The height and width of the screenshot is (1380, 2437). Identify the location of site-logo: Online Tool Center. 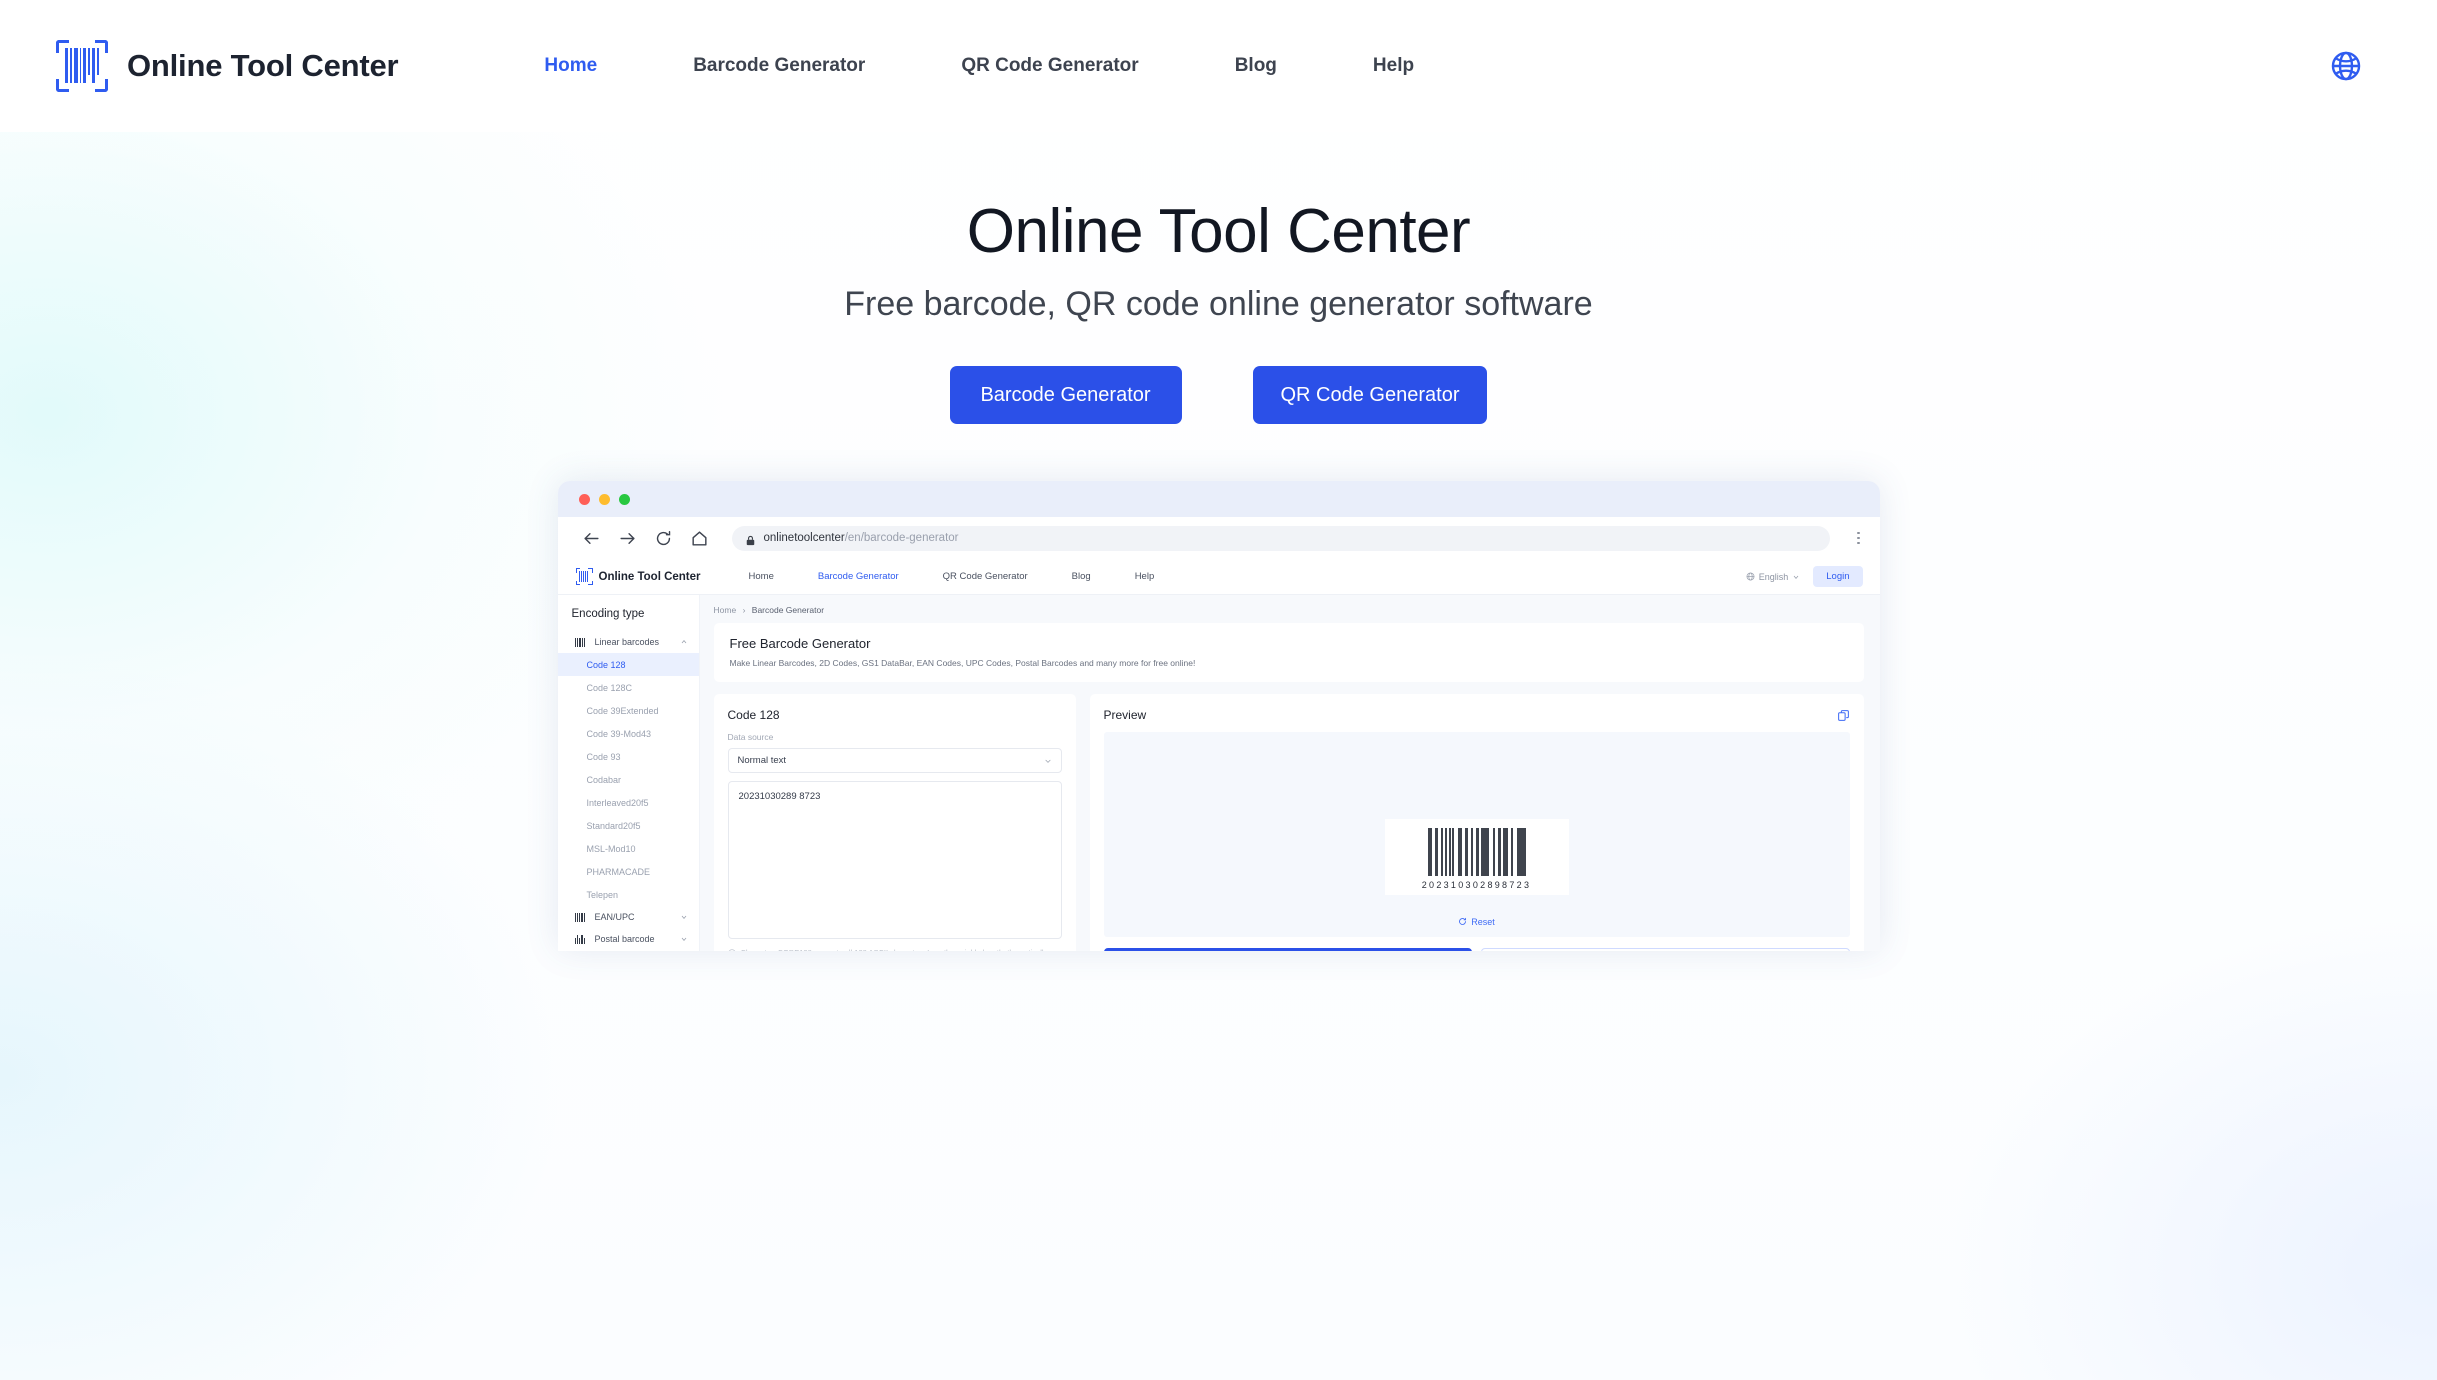
(227, 66).